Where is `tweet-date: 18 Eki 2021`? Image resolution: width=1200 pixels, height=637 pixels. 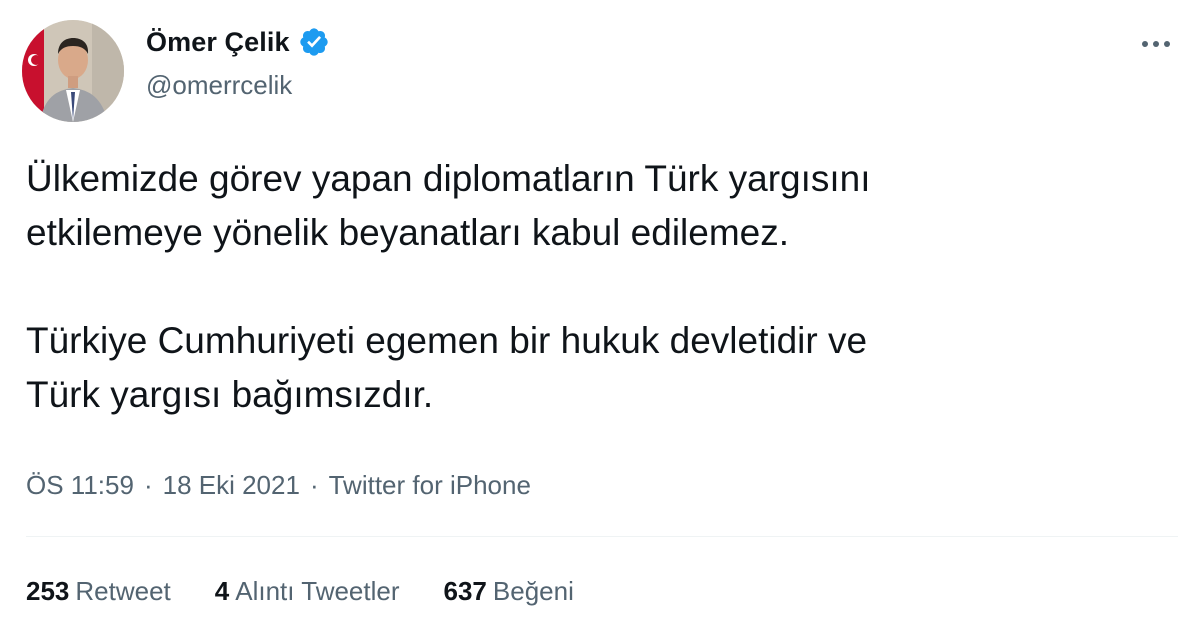 tweet-date: 18 Eki 2021 is located at coordinates (231, 485).